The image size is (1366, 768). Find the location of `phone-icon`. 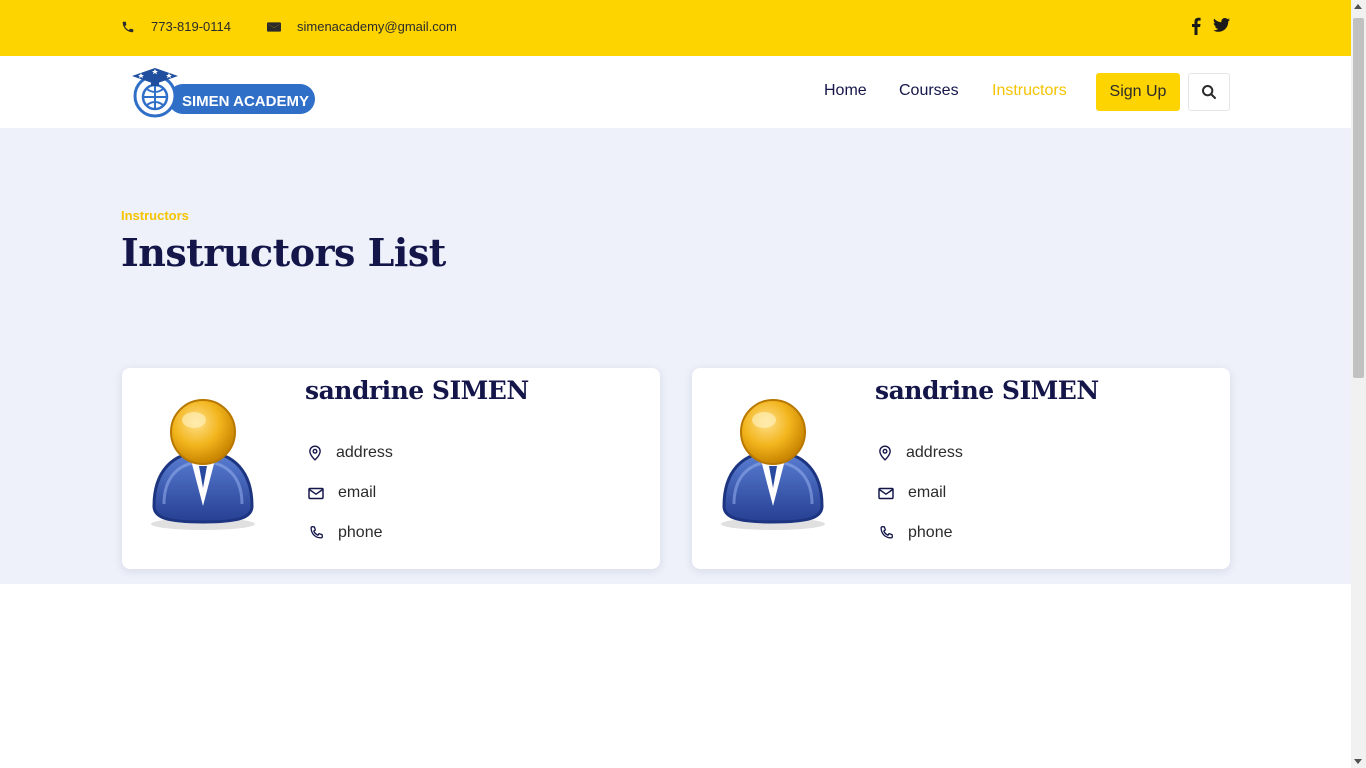

phone-icon is located at coordinates (128, 26).